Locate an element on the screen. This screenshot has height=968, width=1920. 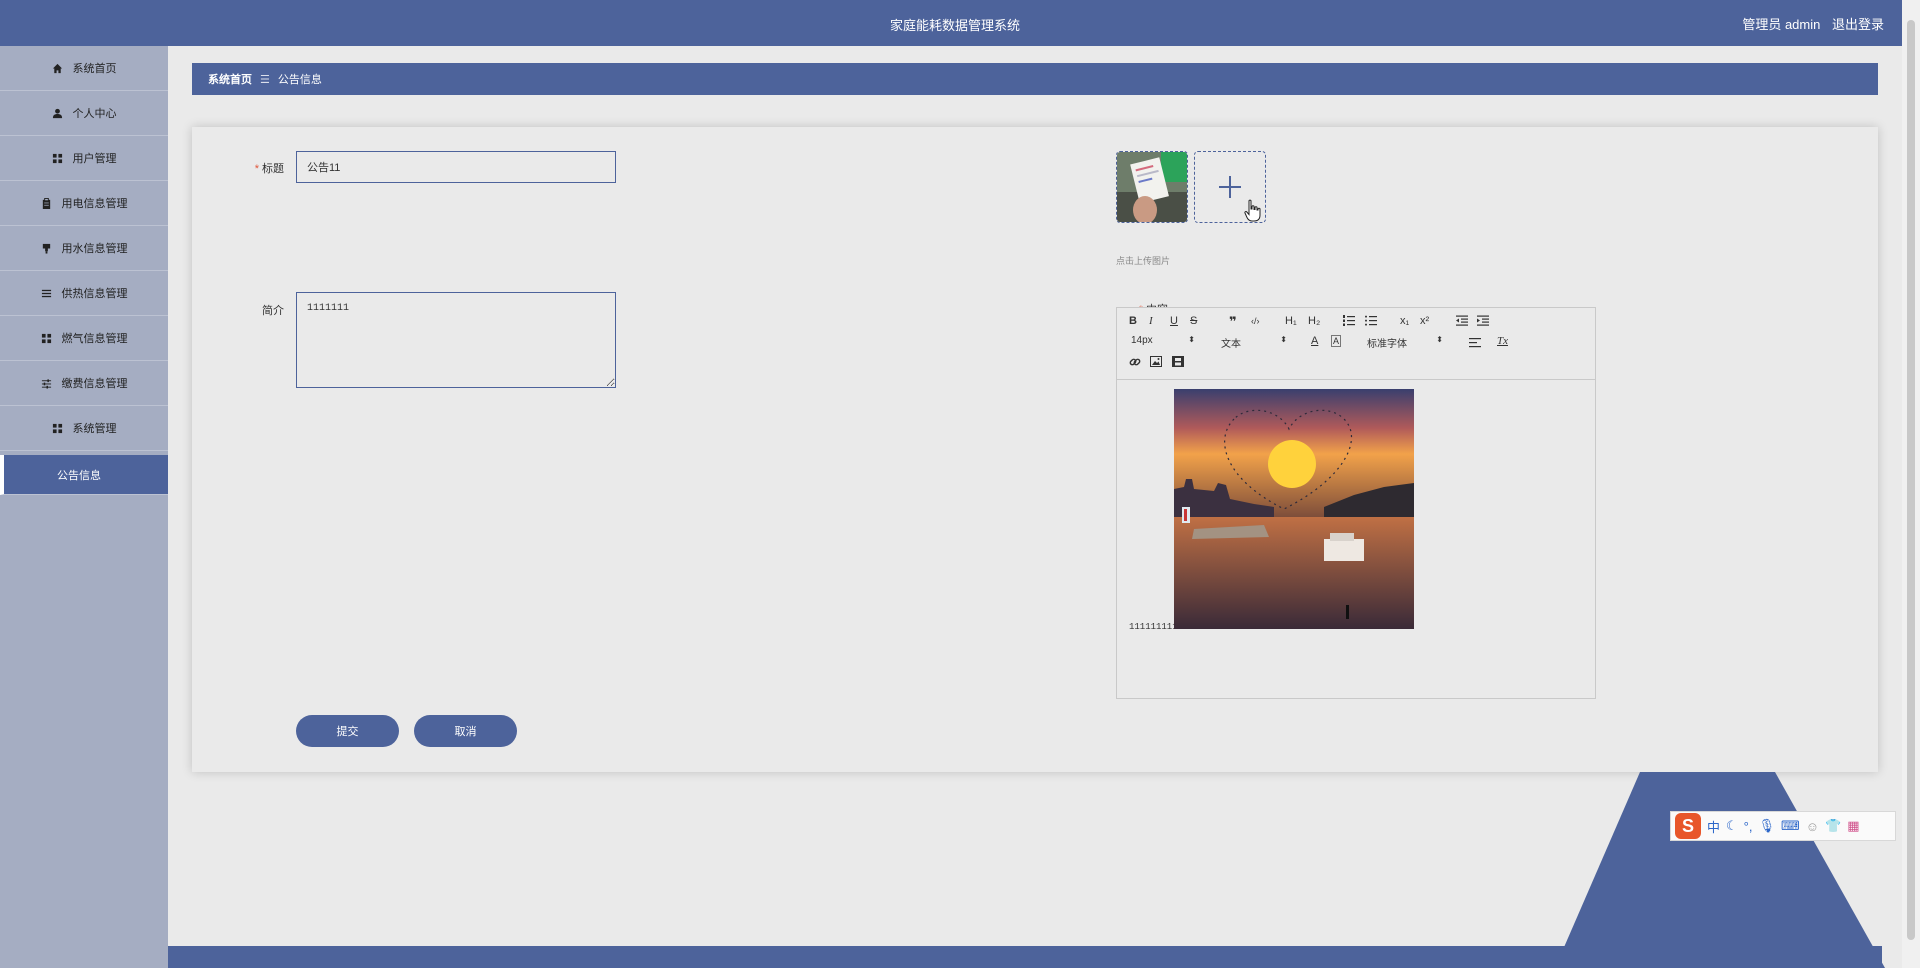
microphone-icon: 🎙 is located at coordinates (1766, 826).